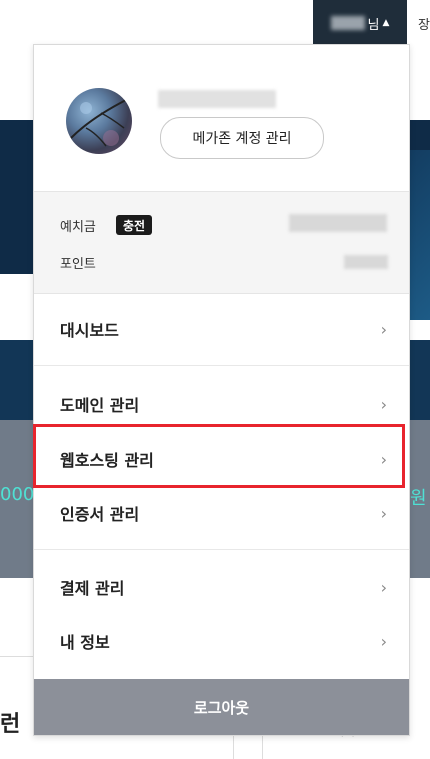 This screenshot has height=759, width=430. What do you see at coordinates (10, 724) in the screenshot?
I see `section-title-partial: 런` at bounding box center [10, 724].